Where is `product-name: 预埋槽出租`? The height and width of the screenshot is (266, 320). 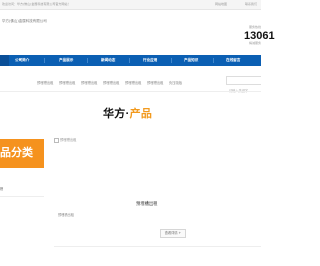 product-name: 预埋槽出租 is located at coordinates (146, 204).